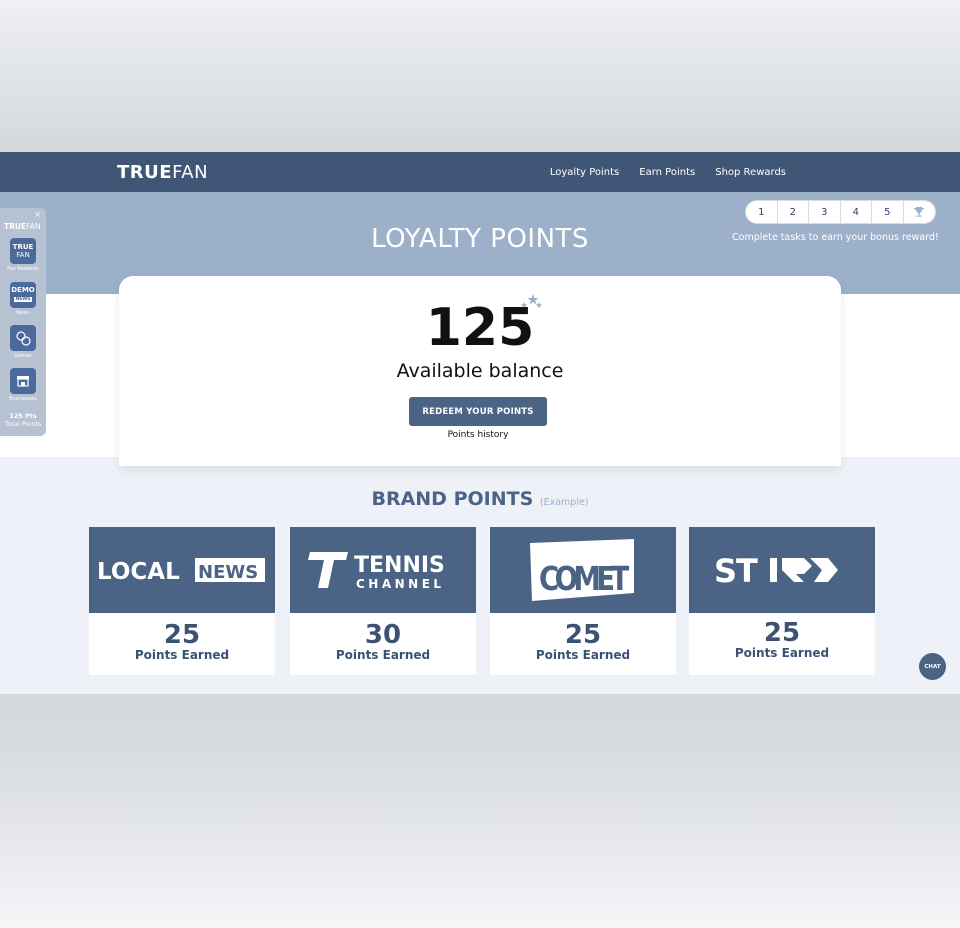  What do you see at coordinates (23, 295) in the screenshot?
I see `demo-news-icon: DEMO NEWS` at bounding box center [23, 295].